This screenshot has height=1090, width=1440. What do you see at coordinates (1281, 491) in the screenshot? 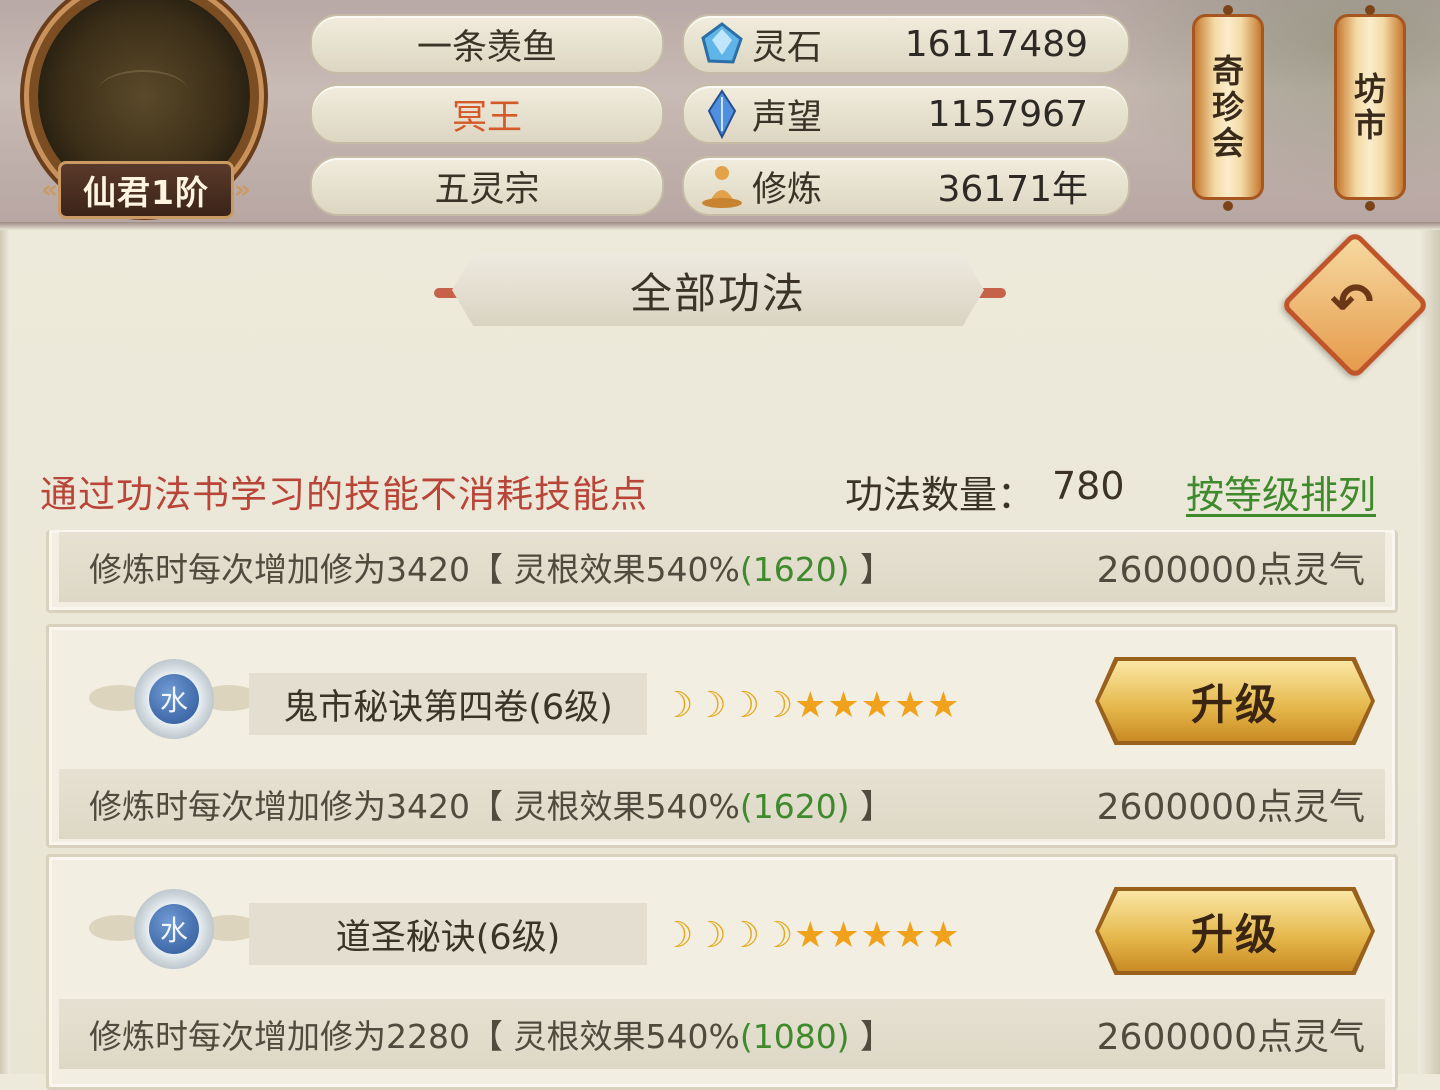
I see `sort-by-level-link: 按等级排列` at bounding box center [1281, 491].